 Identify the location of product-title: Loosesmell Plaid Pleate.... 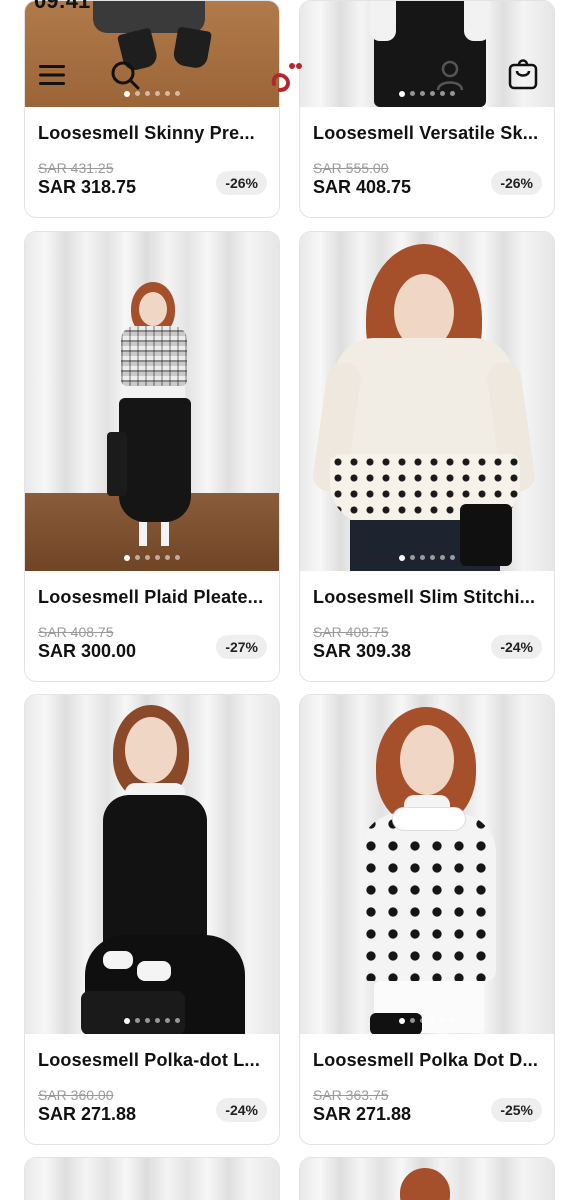
(152, 597).